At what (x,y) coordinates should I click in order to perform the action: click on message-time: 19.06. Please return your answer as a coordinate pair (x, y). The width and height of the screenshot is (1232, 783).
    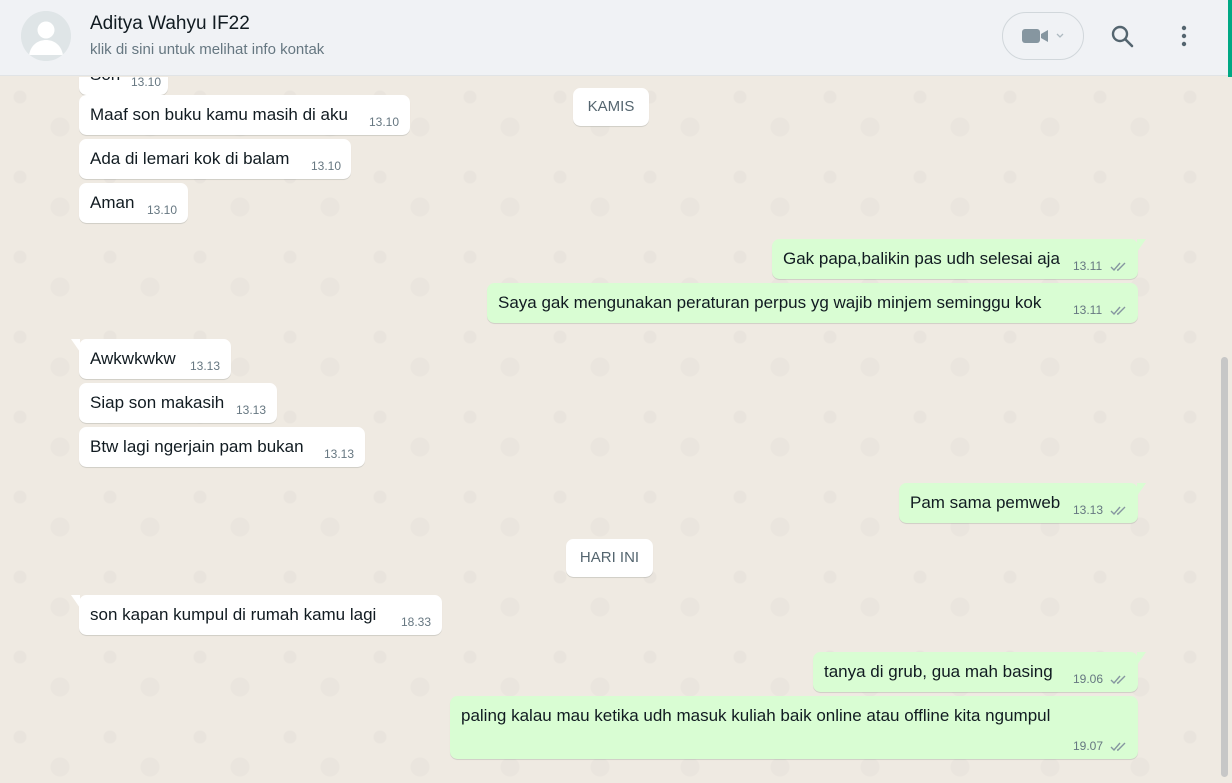
    Looking at the image, I should click on (1088, 679).